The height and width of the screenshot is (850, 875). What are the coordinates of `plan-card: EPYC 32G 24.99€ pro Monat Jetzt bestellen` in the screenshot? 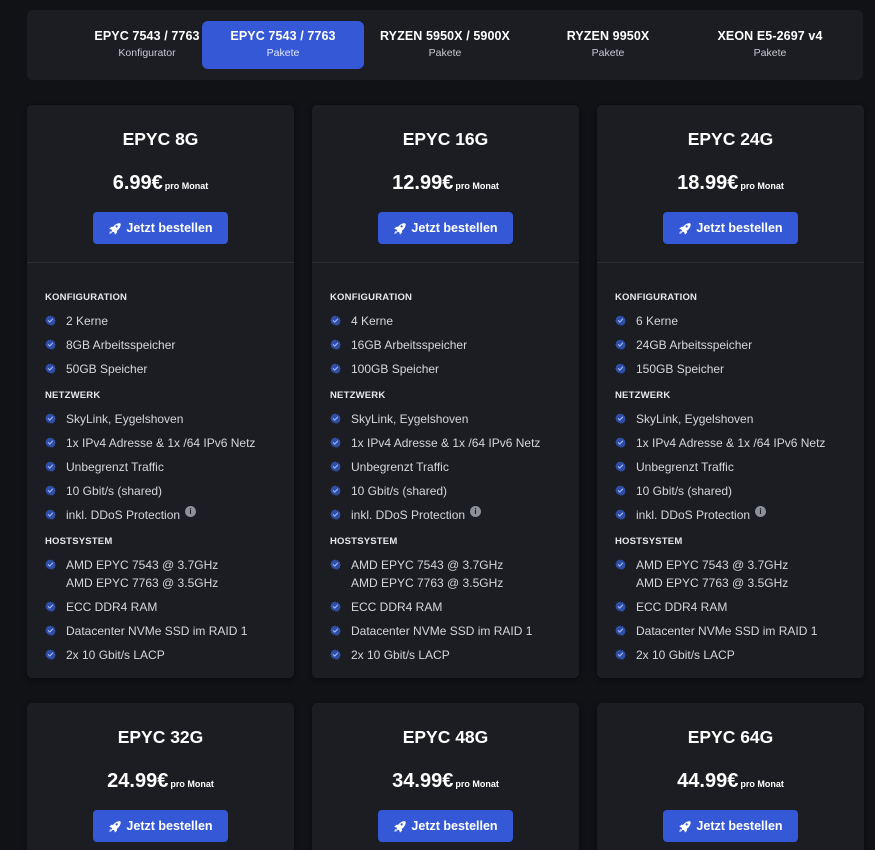 It's located at (160, 776).